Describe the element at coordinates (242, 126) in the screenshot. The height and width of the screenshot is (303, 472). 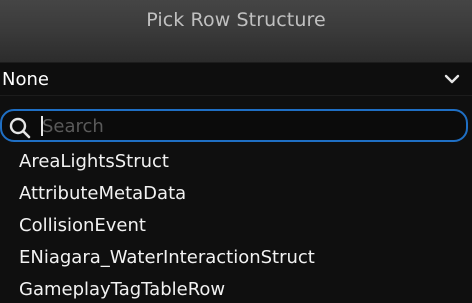
I see `search-input` at that location.